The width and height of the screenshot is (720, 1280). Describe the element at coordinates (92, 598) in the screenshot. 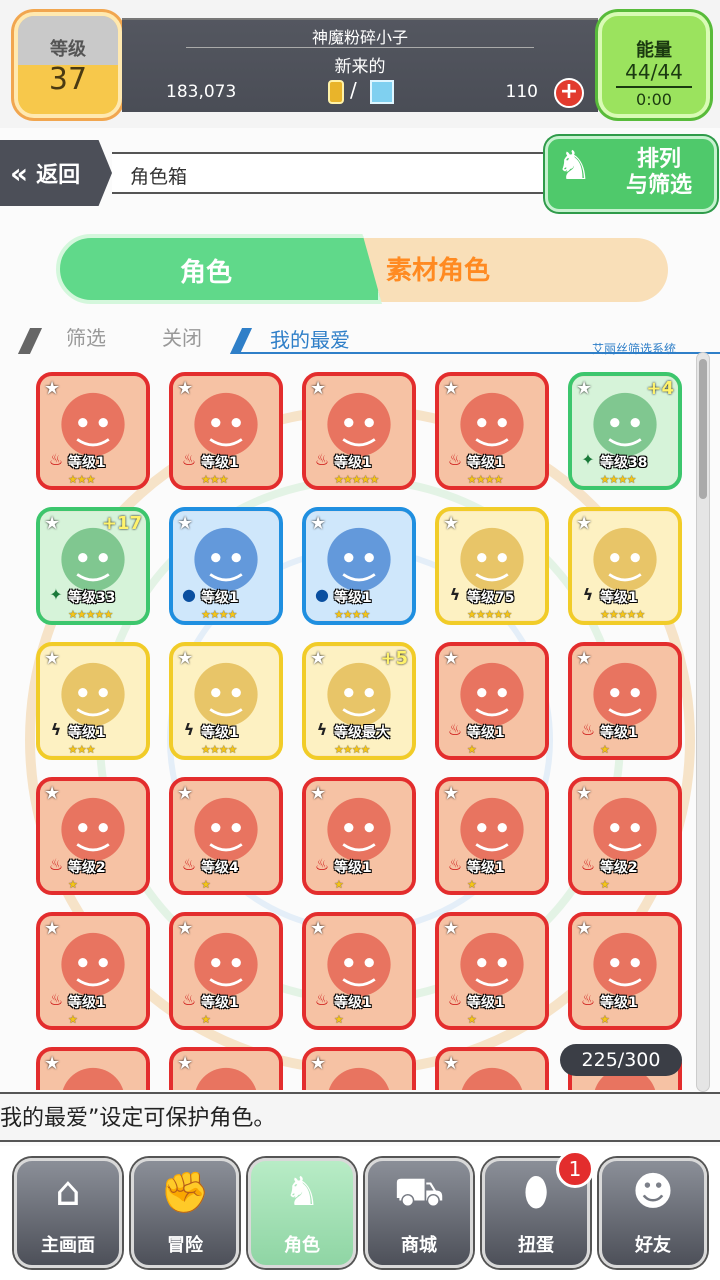

I see `character-level: 等级33` at that location.